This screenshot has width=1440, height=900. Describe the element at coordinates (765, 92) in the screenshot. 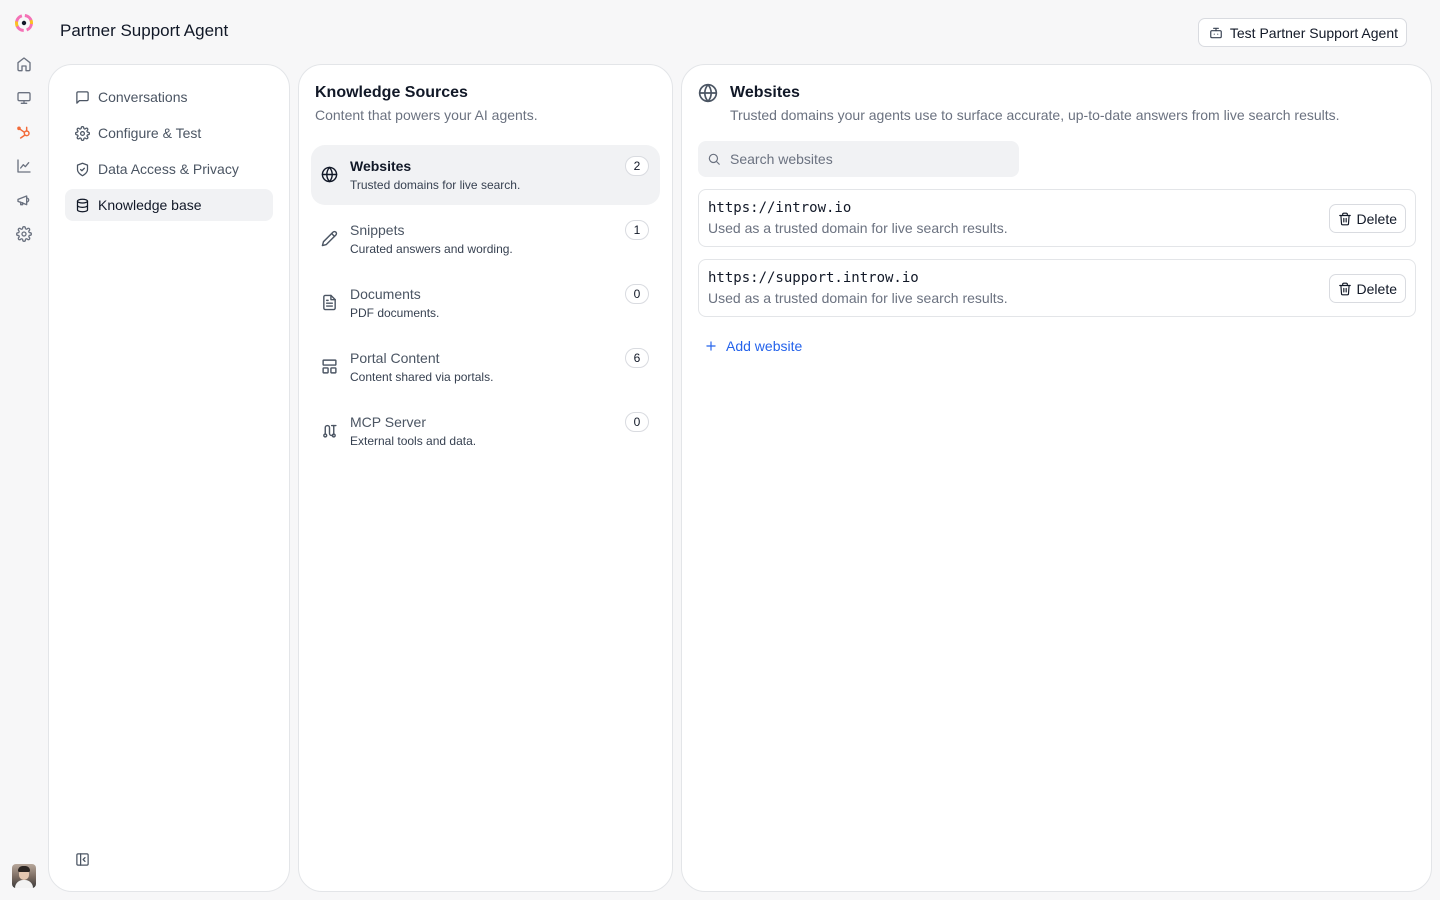

I see `websites-title: Websites` at that location.